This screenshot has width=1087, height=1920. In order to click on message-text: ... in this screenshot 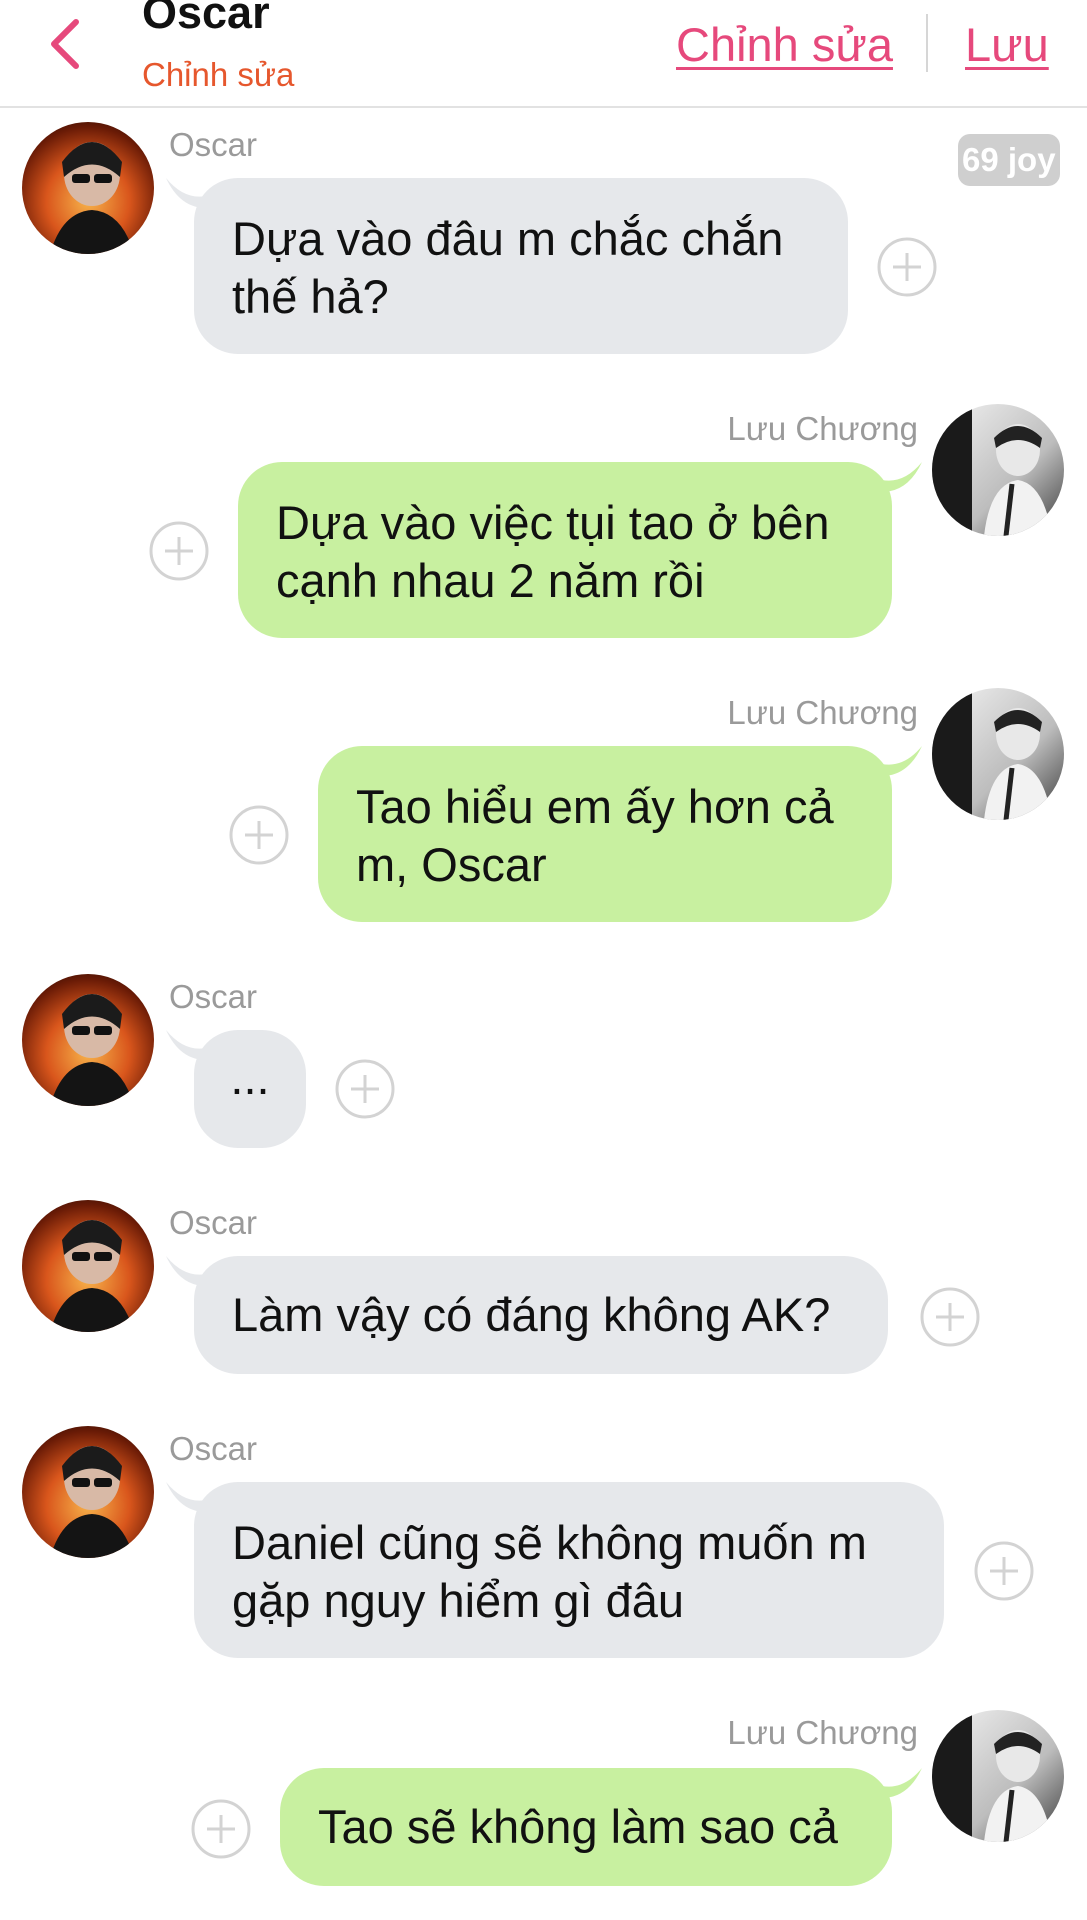, I will do `click(250, 1077)`.